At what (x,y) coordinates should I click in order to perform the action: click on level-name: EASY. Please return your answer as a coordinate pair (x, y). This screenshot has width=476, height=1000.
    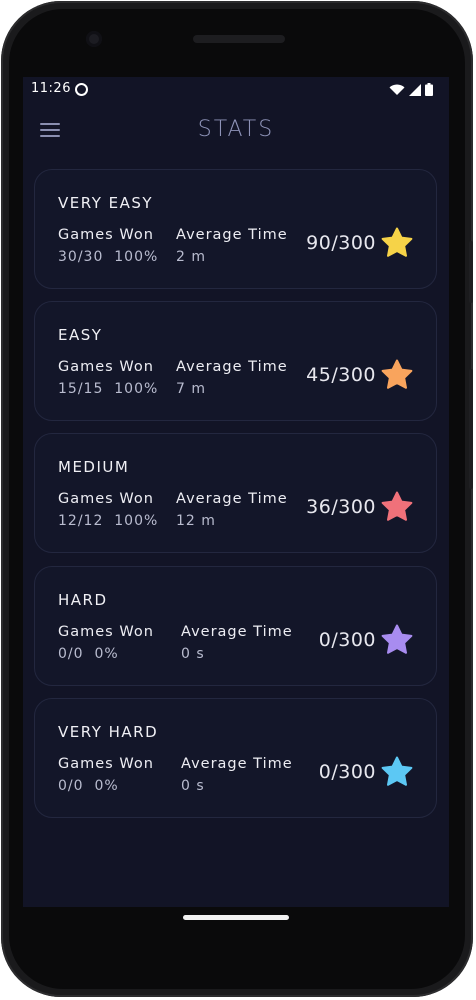
    Looking at the image, I should click on (80, 335).